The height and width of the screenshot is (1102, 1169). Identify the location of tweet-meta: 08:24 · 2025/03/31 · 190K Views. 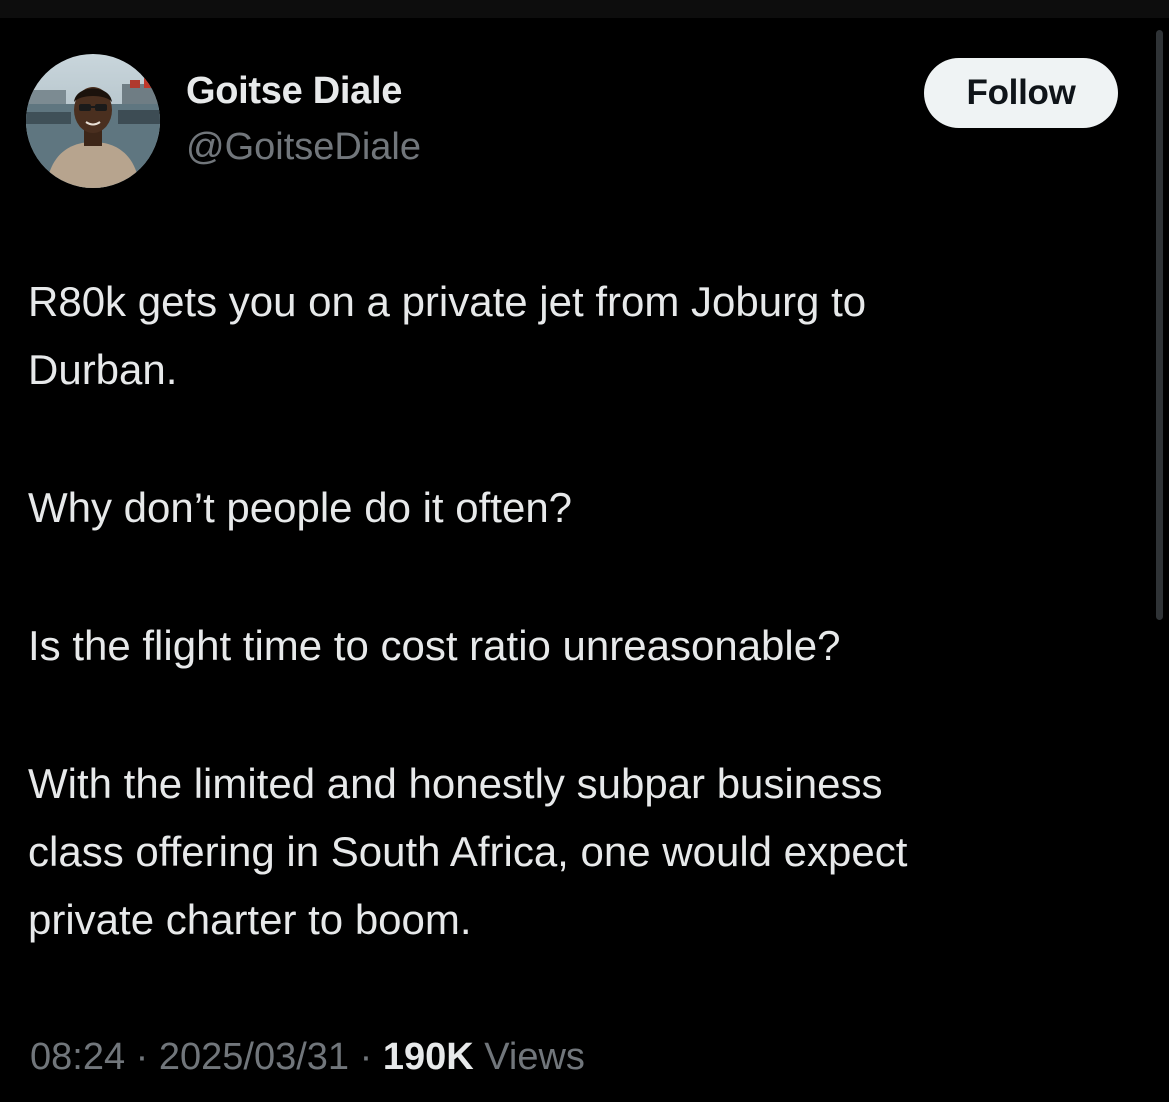
(307, 1057).